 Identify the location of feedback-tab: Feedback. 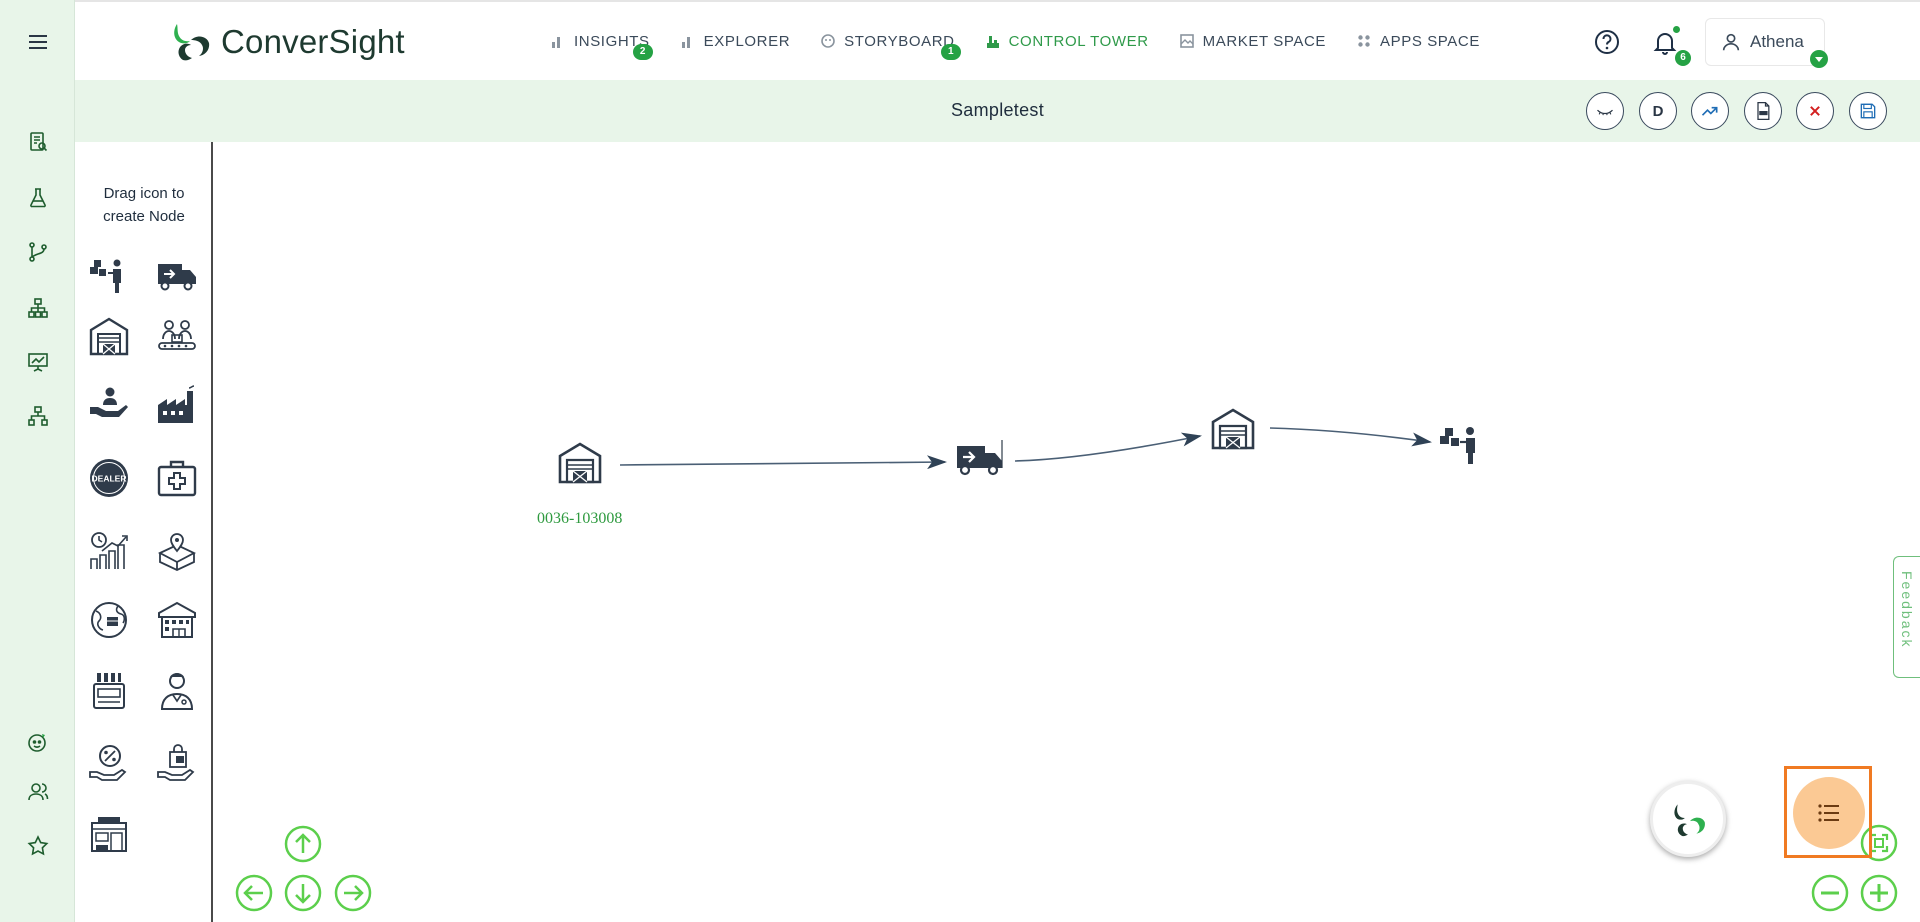
(1906, 617).